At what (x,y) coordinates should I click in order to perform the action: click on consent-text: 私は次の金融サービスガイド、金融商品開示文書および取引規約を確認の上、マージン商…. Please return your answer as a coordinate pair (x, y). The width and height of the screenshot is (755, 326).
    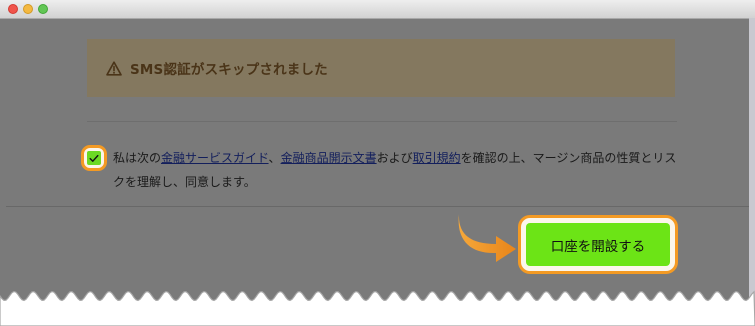
    Looking at the image, I should click on (398, 170).